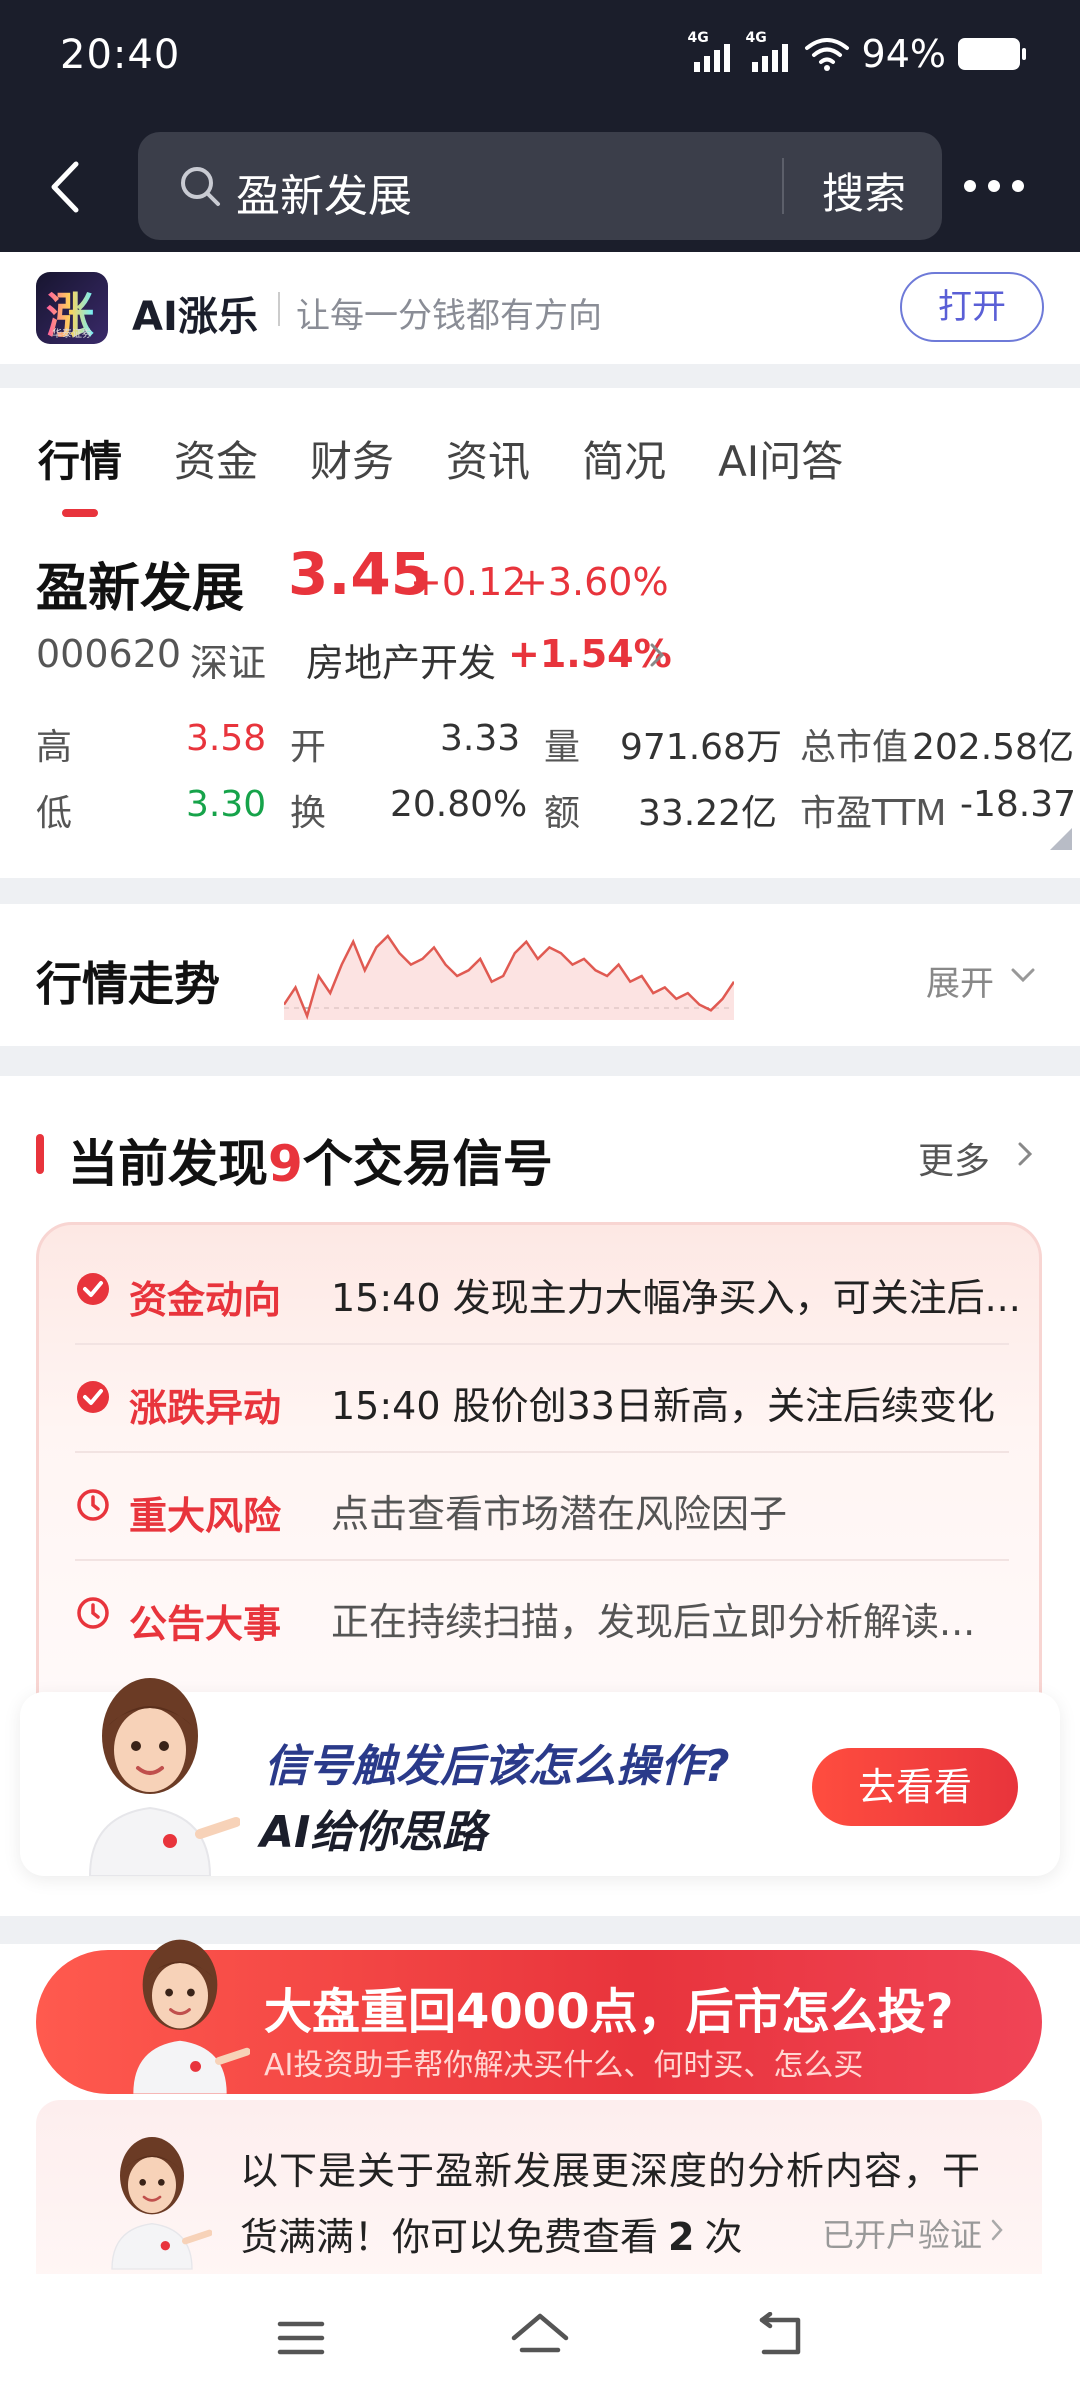 The height and width of the screenshot is (2400, 1080). What do you see at coordinates (93, 1613) in the screenshot?
I see `timer-icon` at bounding box center [93, 1613].